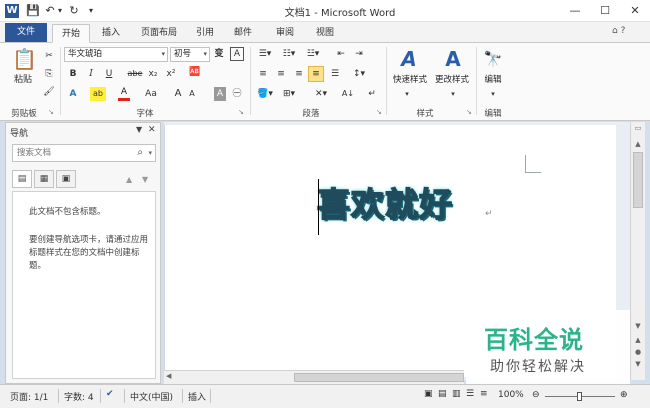  Describe the element at coordinates (313, 54) in the screenshot. I see `multilevel-list-button: ☳▾` at that location.